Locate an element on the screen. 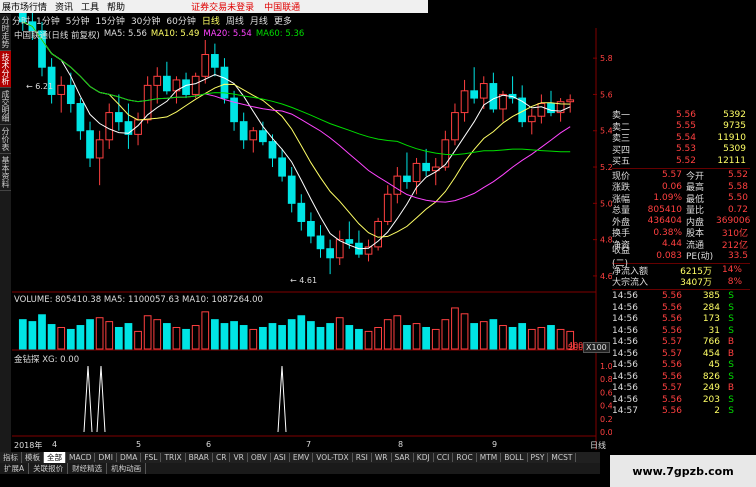  extension-tab: 财经精选 is located at coordinates (88, 468).